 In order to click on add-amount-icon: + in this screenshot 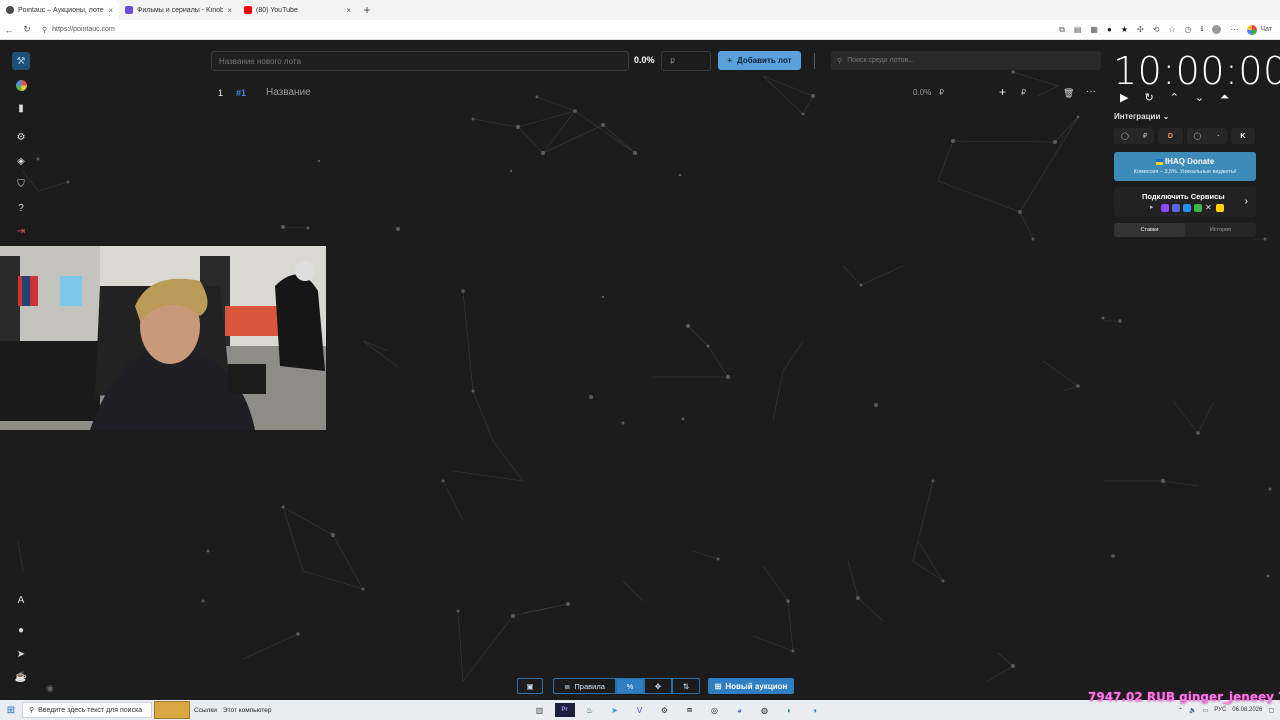, I will do `click(1002, 92)`.